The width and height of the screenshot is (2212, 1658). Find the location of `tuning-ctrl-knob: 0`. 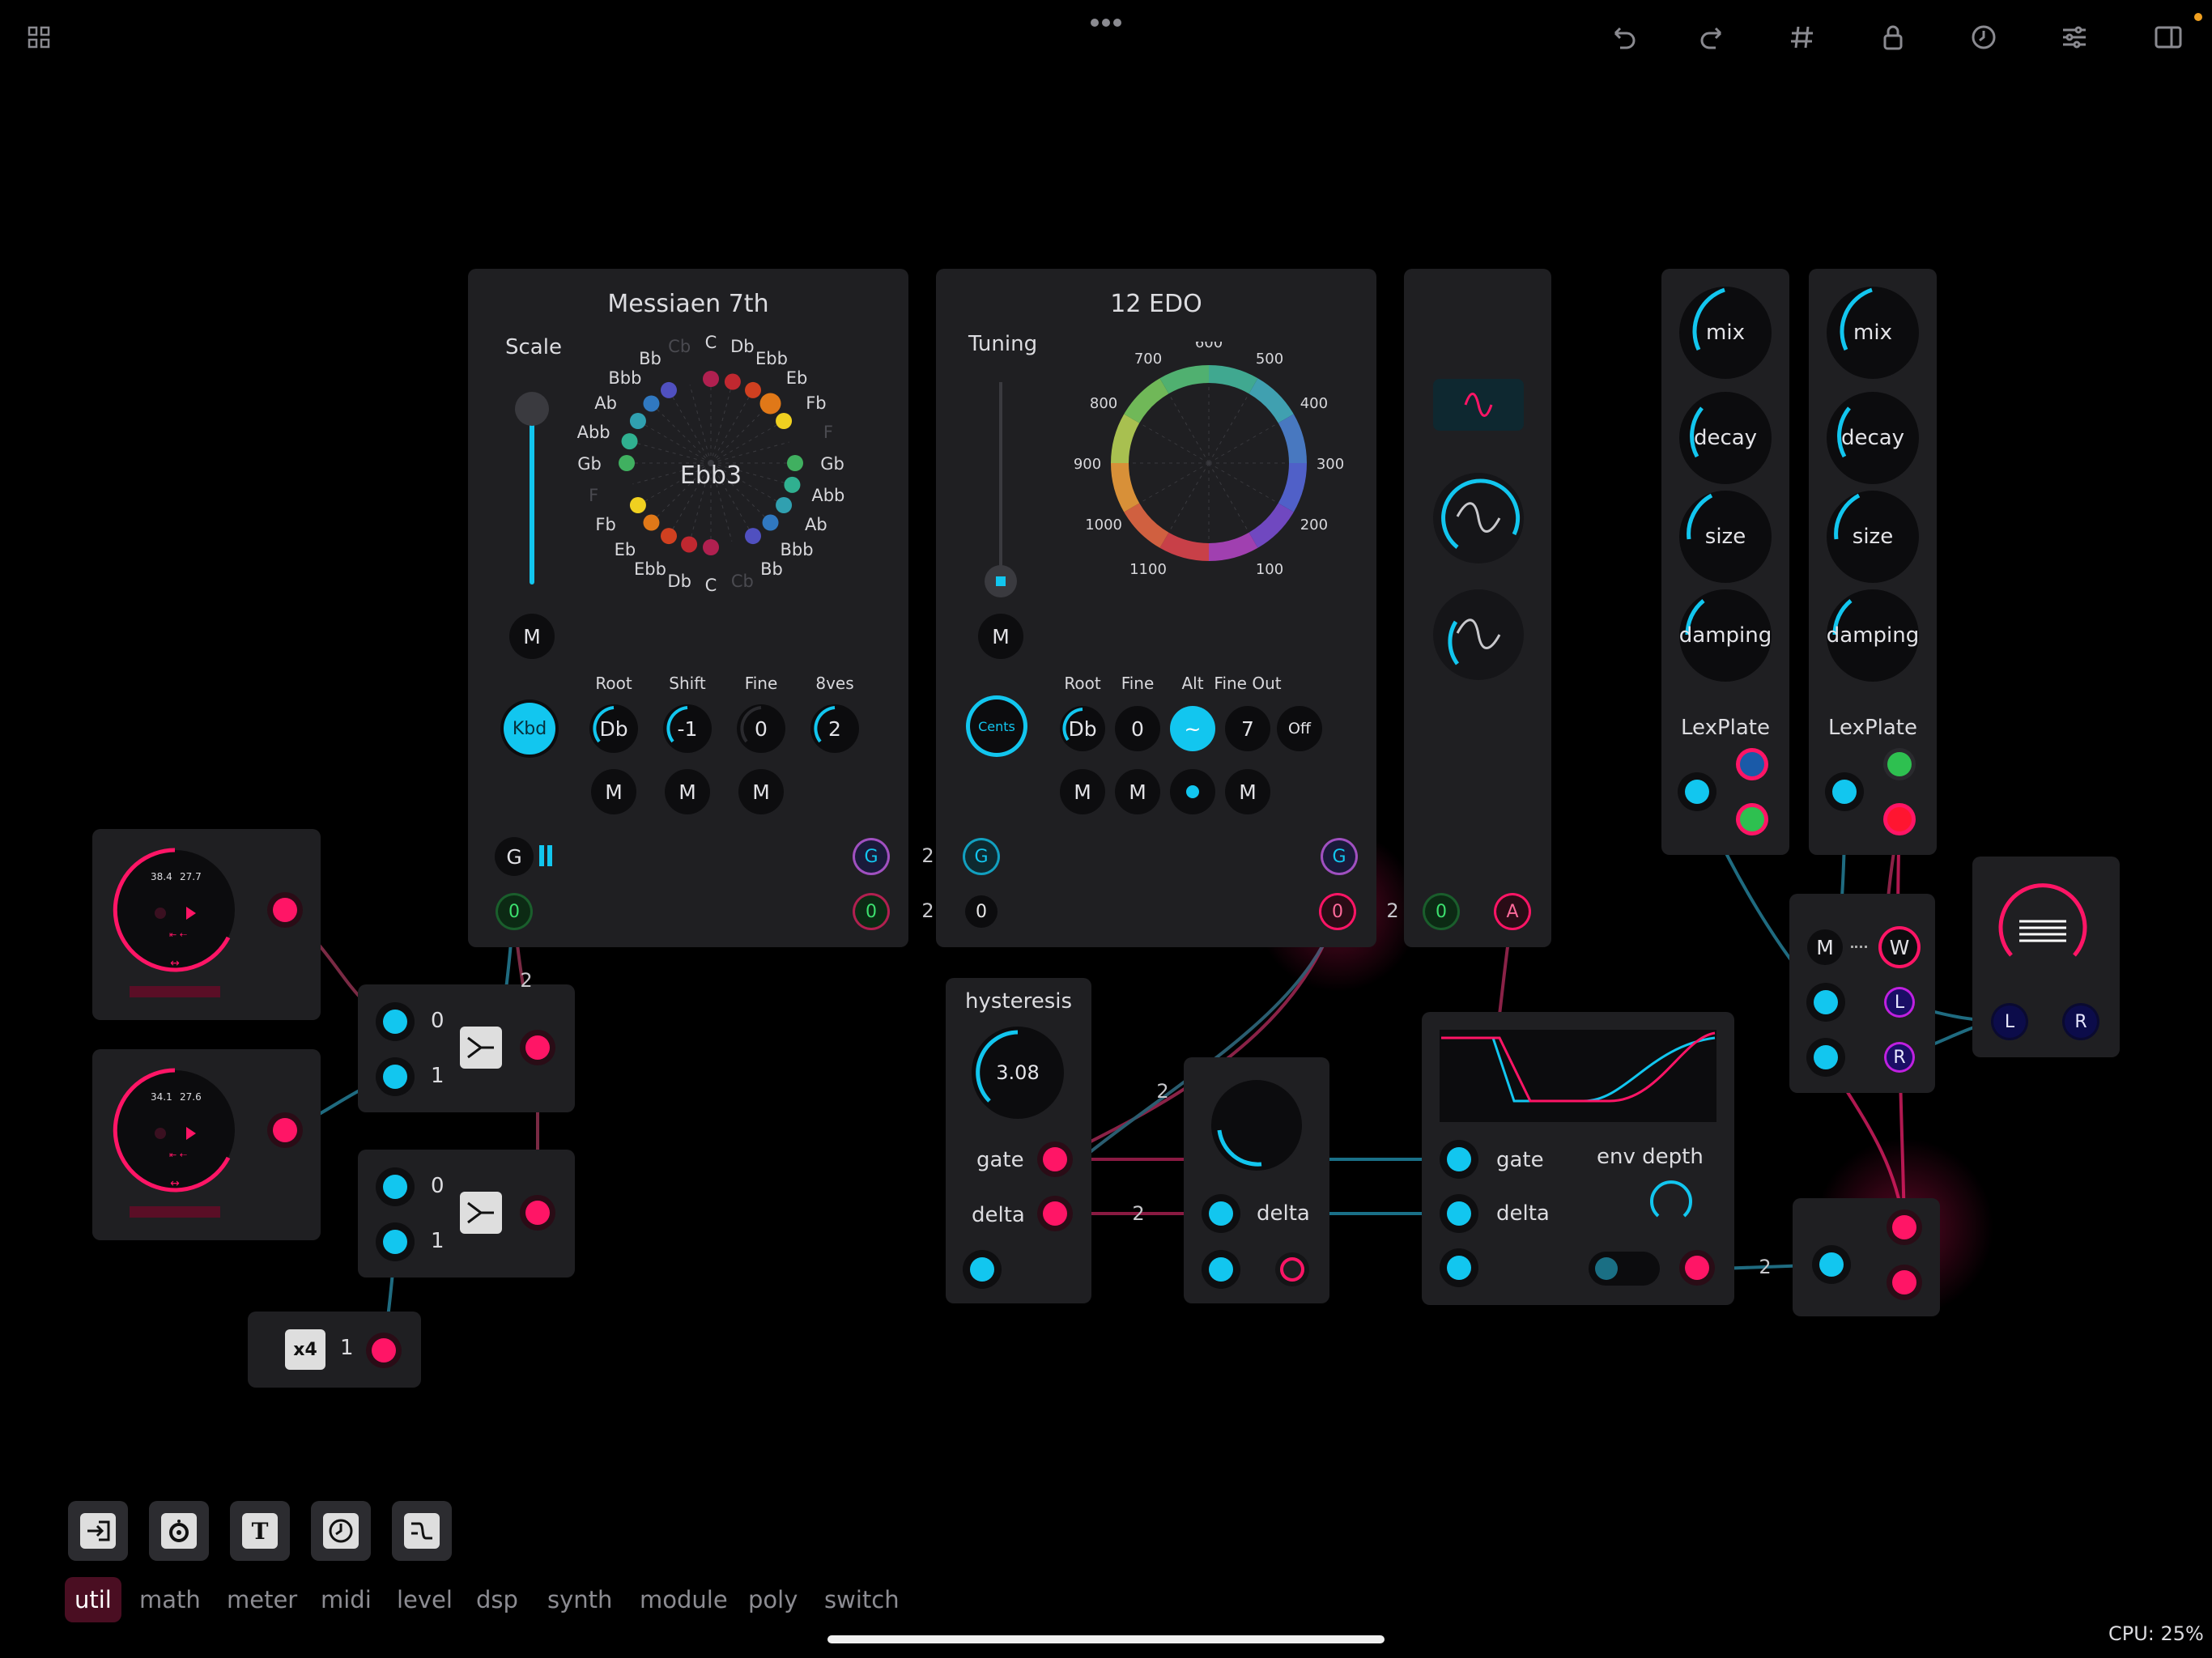

tuning-ctrl-knob: 0 is located at coordinates (1137, 728).